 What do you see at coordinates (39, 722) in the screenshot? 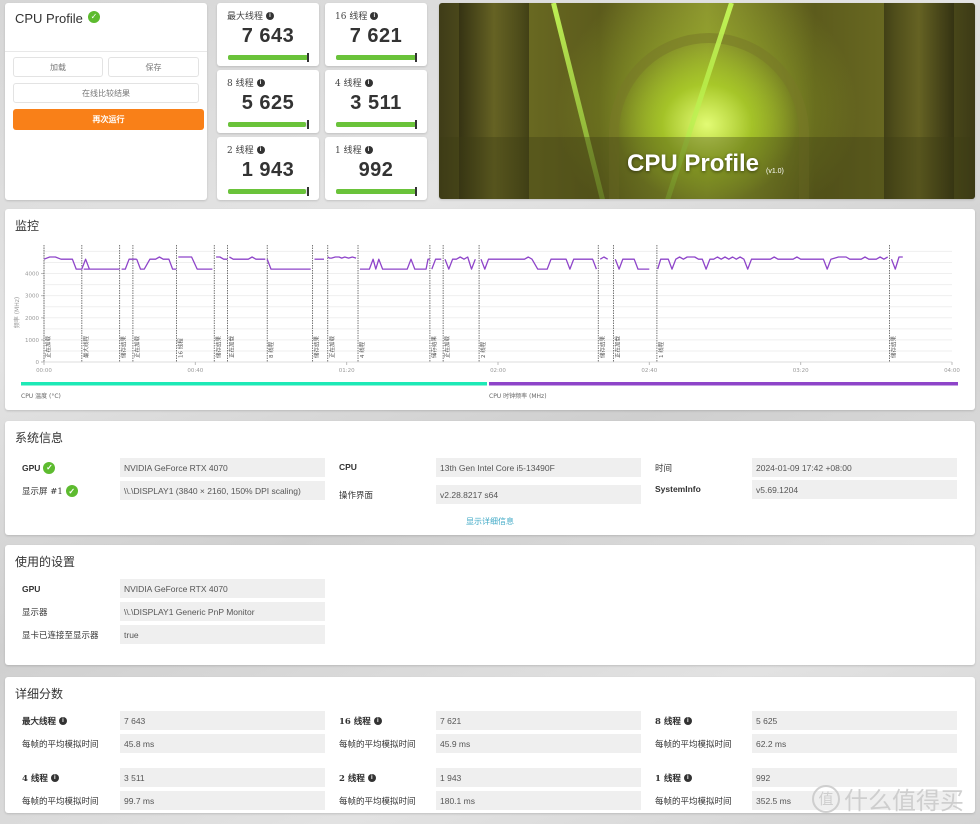
I see `score-group-label-text: 最大线程` at bounding box center [39, 722].